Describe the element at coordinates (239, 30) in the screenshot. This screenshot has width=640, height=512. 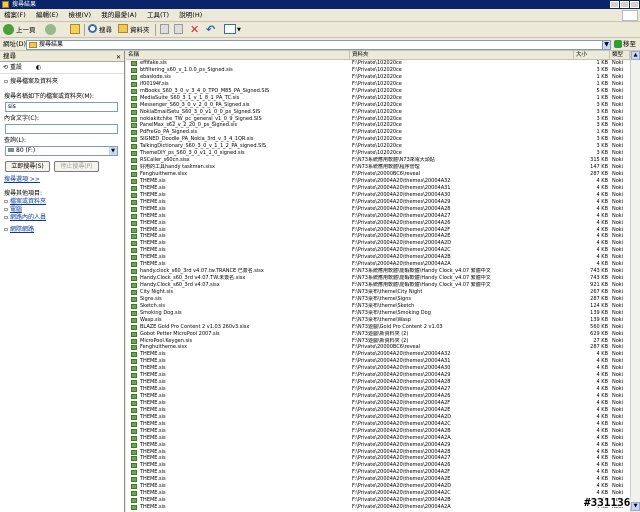
I see `chevron-down-icon: ▼` at that location.